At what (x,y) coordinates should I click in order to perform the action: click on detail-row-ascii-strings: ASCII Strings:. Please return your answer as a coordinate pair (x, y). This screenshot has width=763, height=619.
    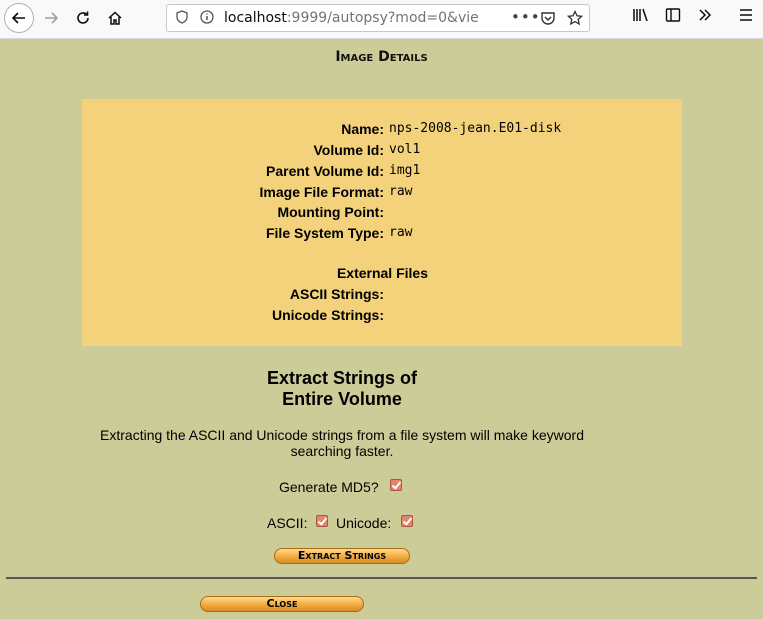
    Looking at the image, I should click on (382, 296).